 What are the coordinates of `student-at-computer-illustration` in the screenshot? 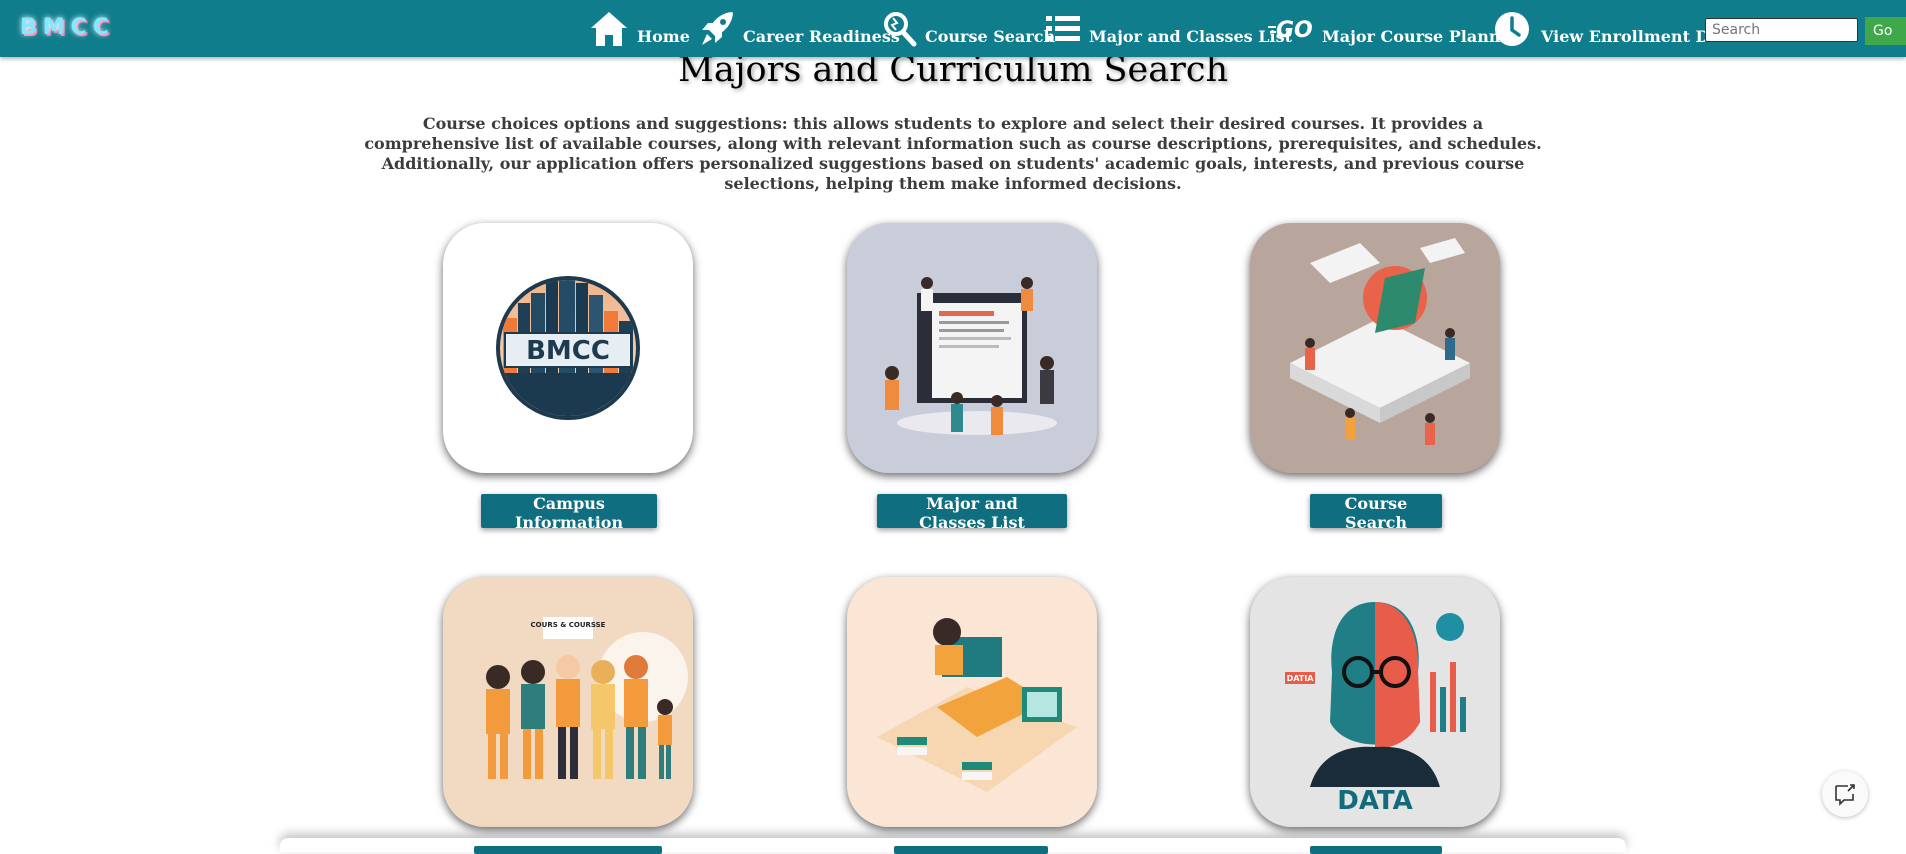 It's located at (972, 702).